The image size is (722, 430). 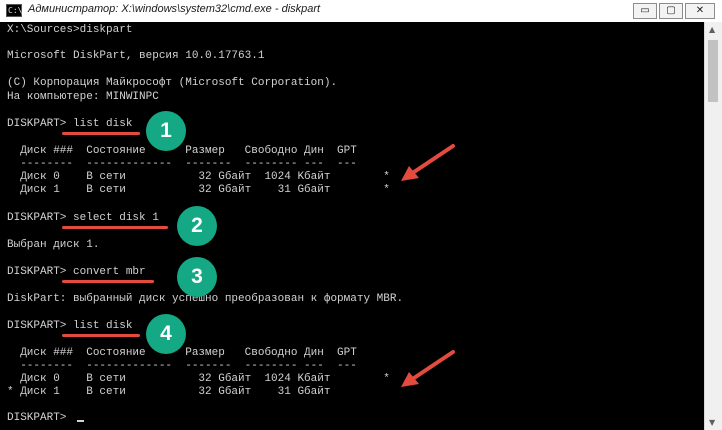 What do you see at coordinates (83, 97) in the screenshot?
I see `console-line: На компьютере: MINWINPC` at bounding box center [83, 97].